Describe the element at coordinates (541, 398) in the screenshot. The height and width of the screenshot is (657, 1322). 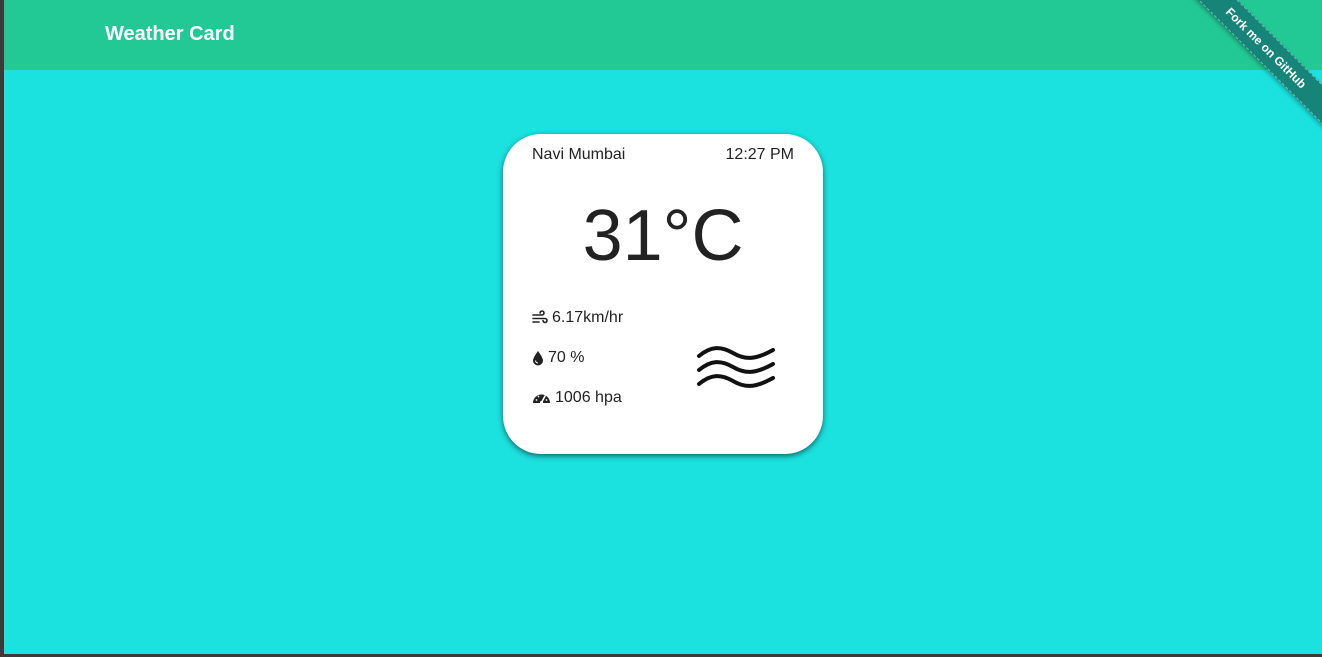
I see `gauge-icon` at that location.